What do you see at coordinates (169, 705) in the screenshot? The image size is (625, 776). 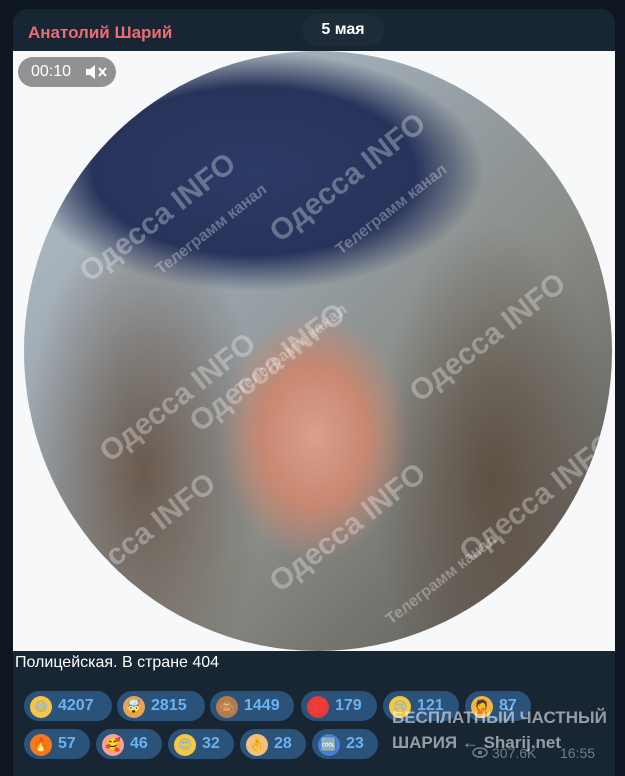 I see `reaction-count: 2815` at bounding box center [169, 705].